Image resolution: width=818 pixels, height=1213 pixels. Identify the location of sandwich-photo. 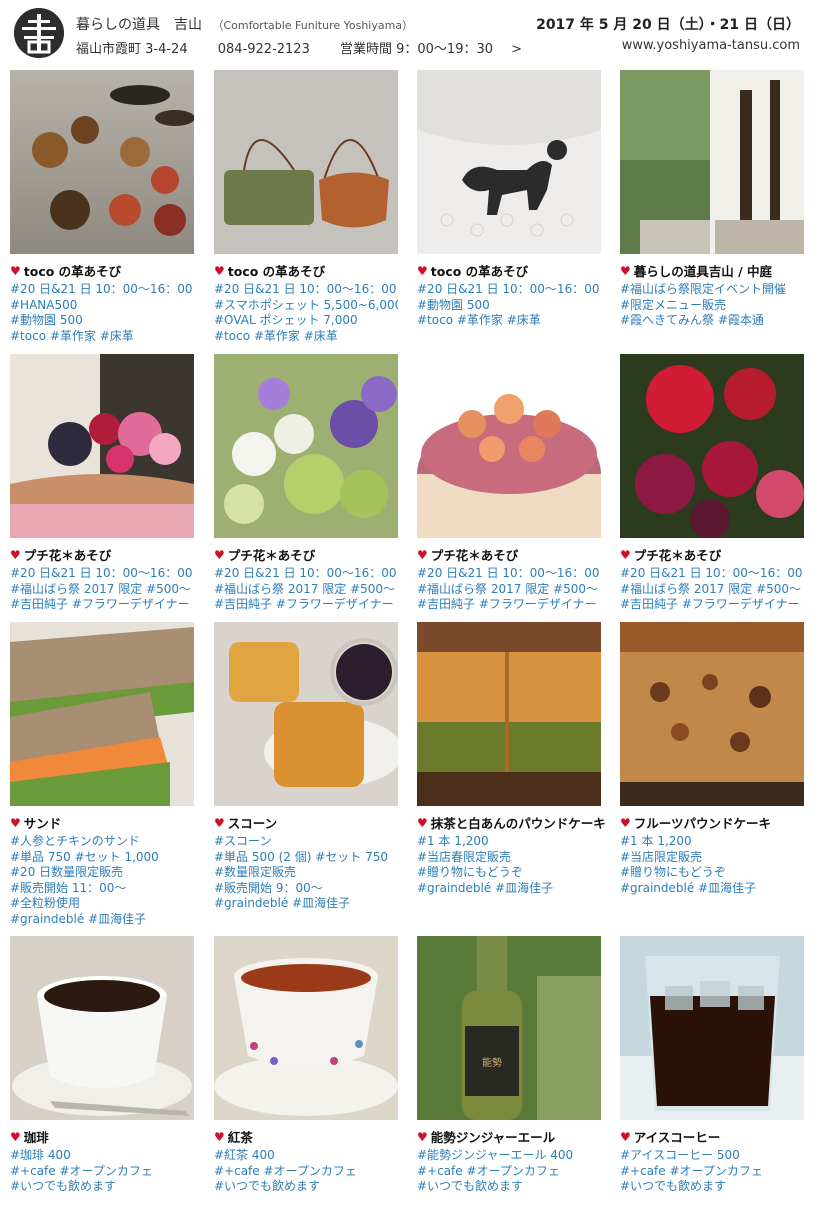
(102, 714).